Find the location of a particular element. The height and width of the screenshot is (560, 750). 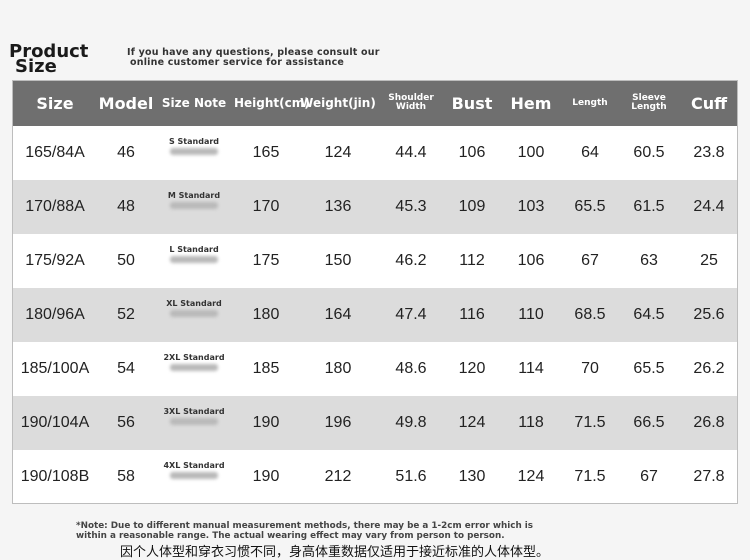

size-note-label: 4XL Standard is located at coordinates (194, 465).